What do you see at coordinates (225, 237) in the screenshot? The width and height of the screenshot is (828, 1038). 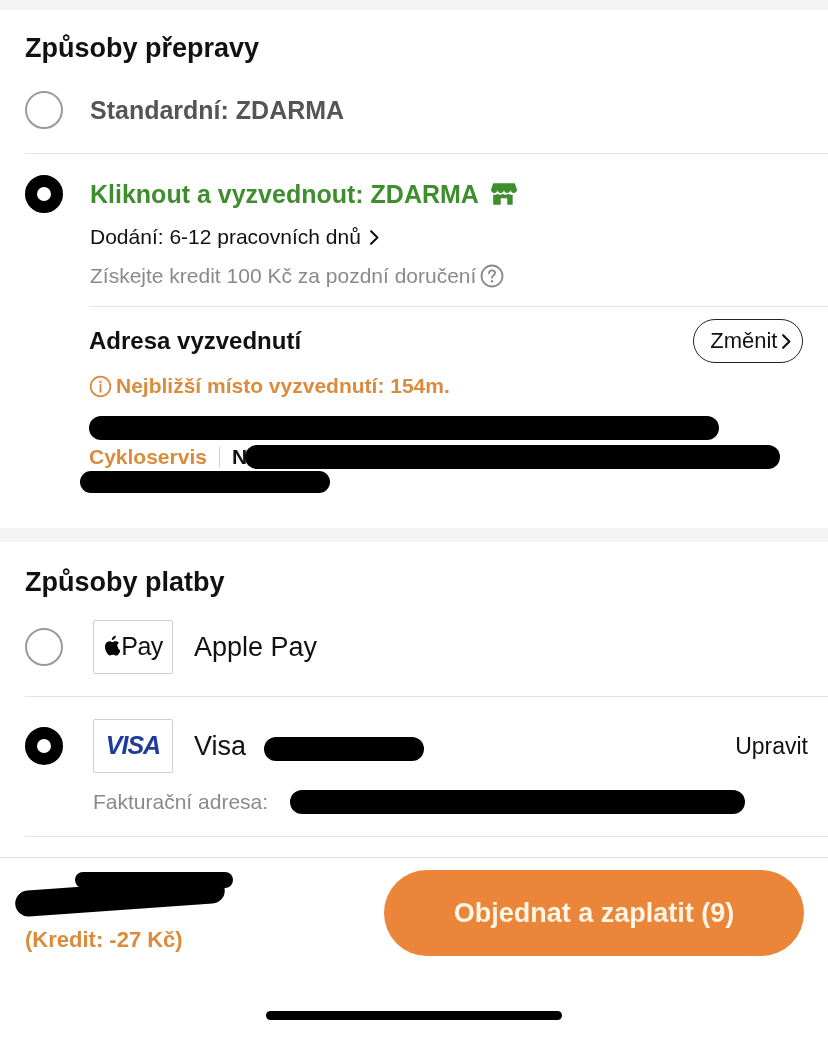 I see `delivery-time-link: Dodání: 6-12 pracovních dnů` at bounding box center [225, 237].